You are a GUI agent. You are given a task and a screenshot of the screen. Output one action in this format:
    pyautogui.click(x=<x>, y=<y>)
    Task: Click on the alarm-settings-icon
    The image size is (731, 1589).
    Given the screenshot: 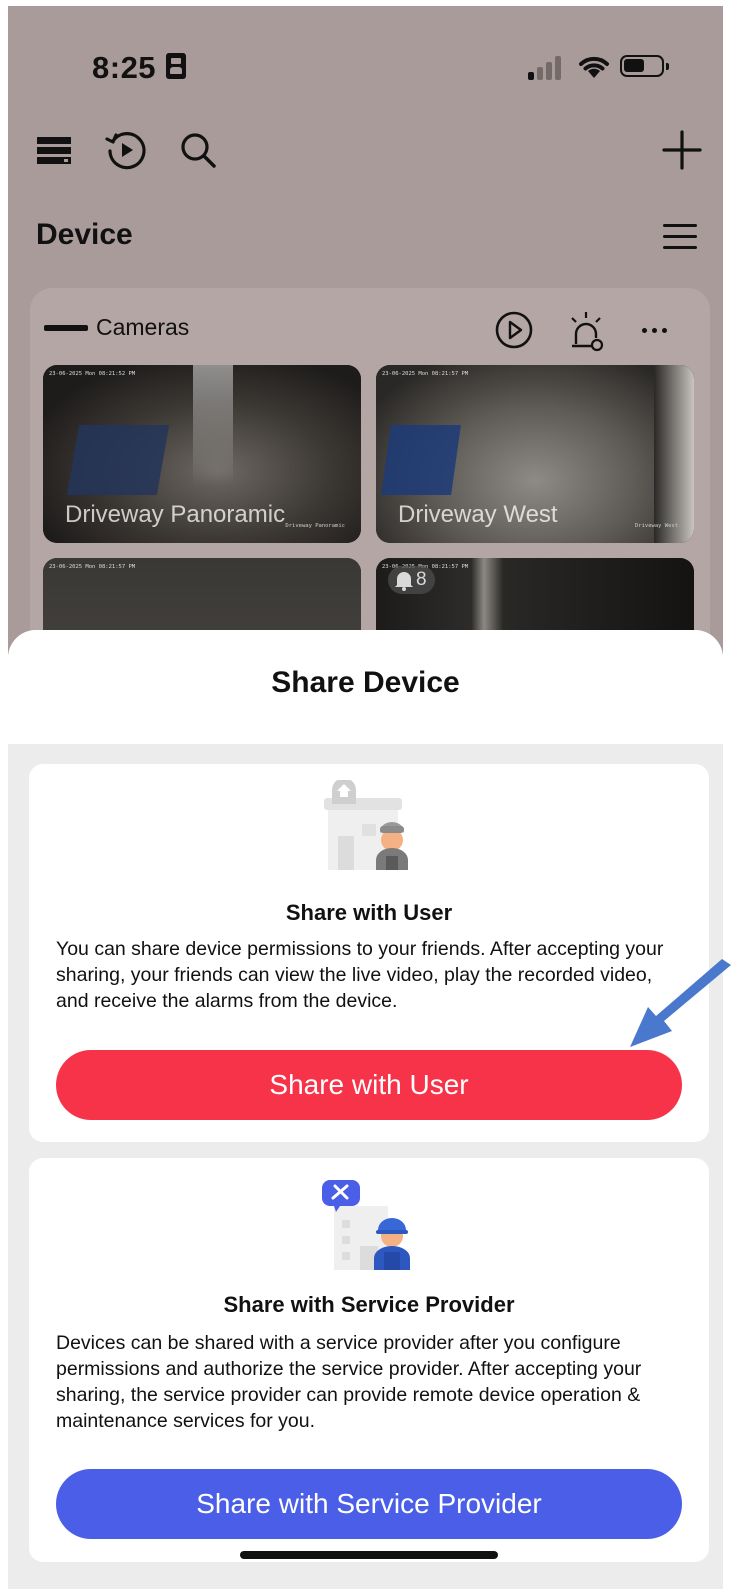 What is the action you would take?
    pyautogui.click(x=587, y=332)
    